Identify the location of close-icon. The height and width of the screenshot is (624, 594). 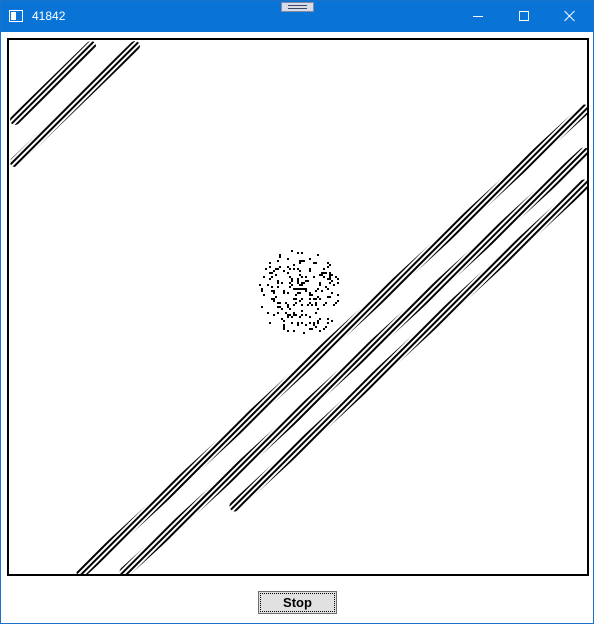
(570, 16).